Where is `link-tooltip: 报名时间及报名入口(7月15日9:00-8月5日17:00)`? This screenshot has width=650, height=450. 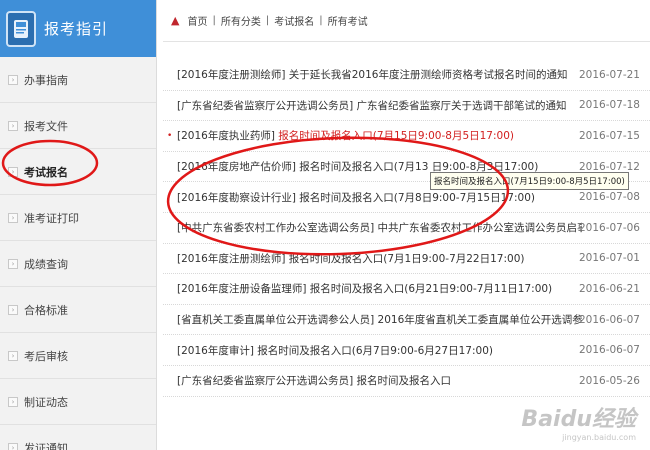 link-tooltip: 报名时间及报名入口(7月15日9:00-8月5日17:00) is located at coordinates (529, 181).